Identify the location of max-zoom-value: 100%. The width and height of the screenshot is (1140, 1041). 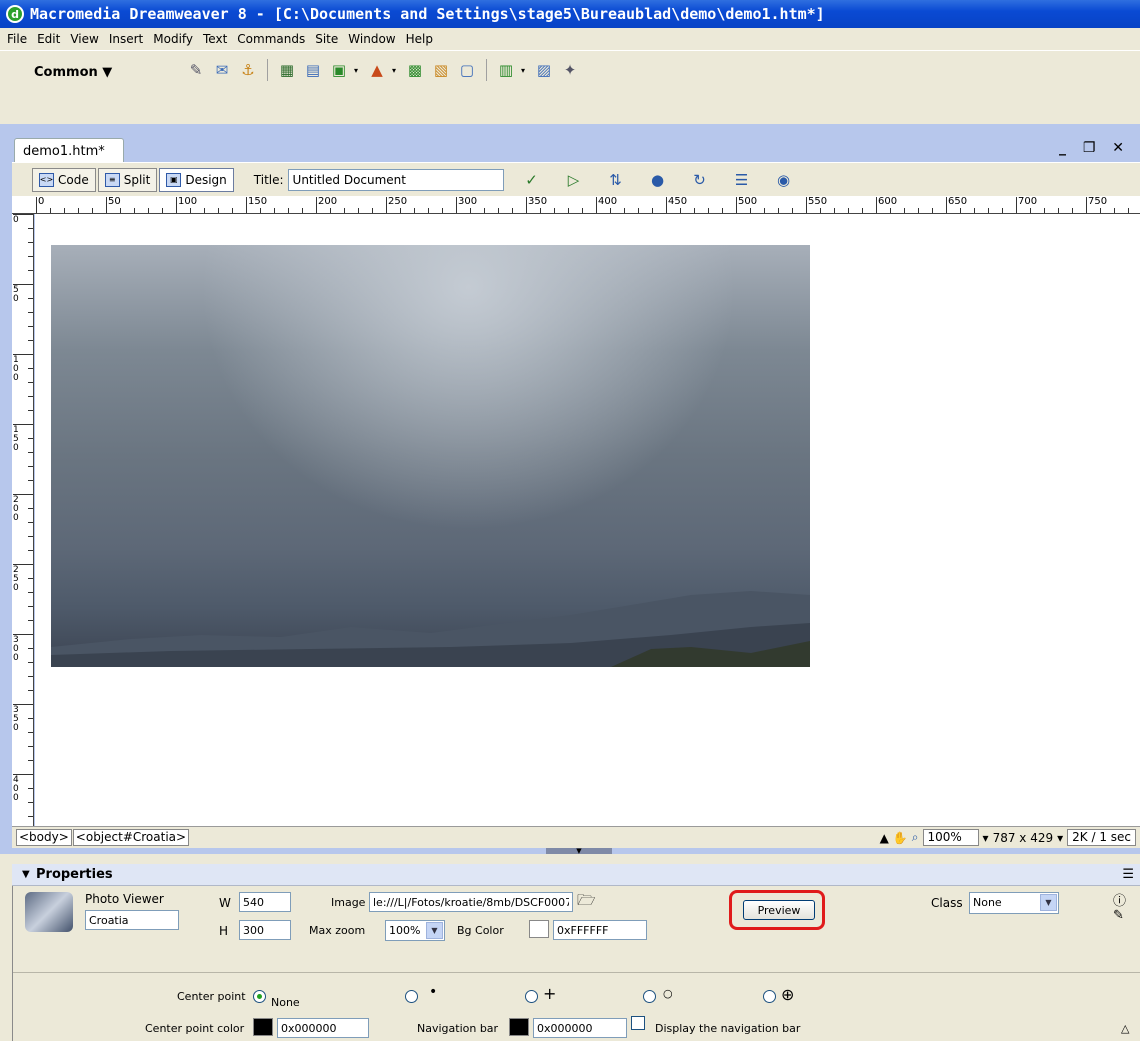
(405, 930).